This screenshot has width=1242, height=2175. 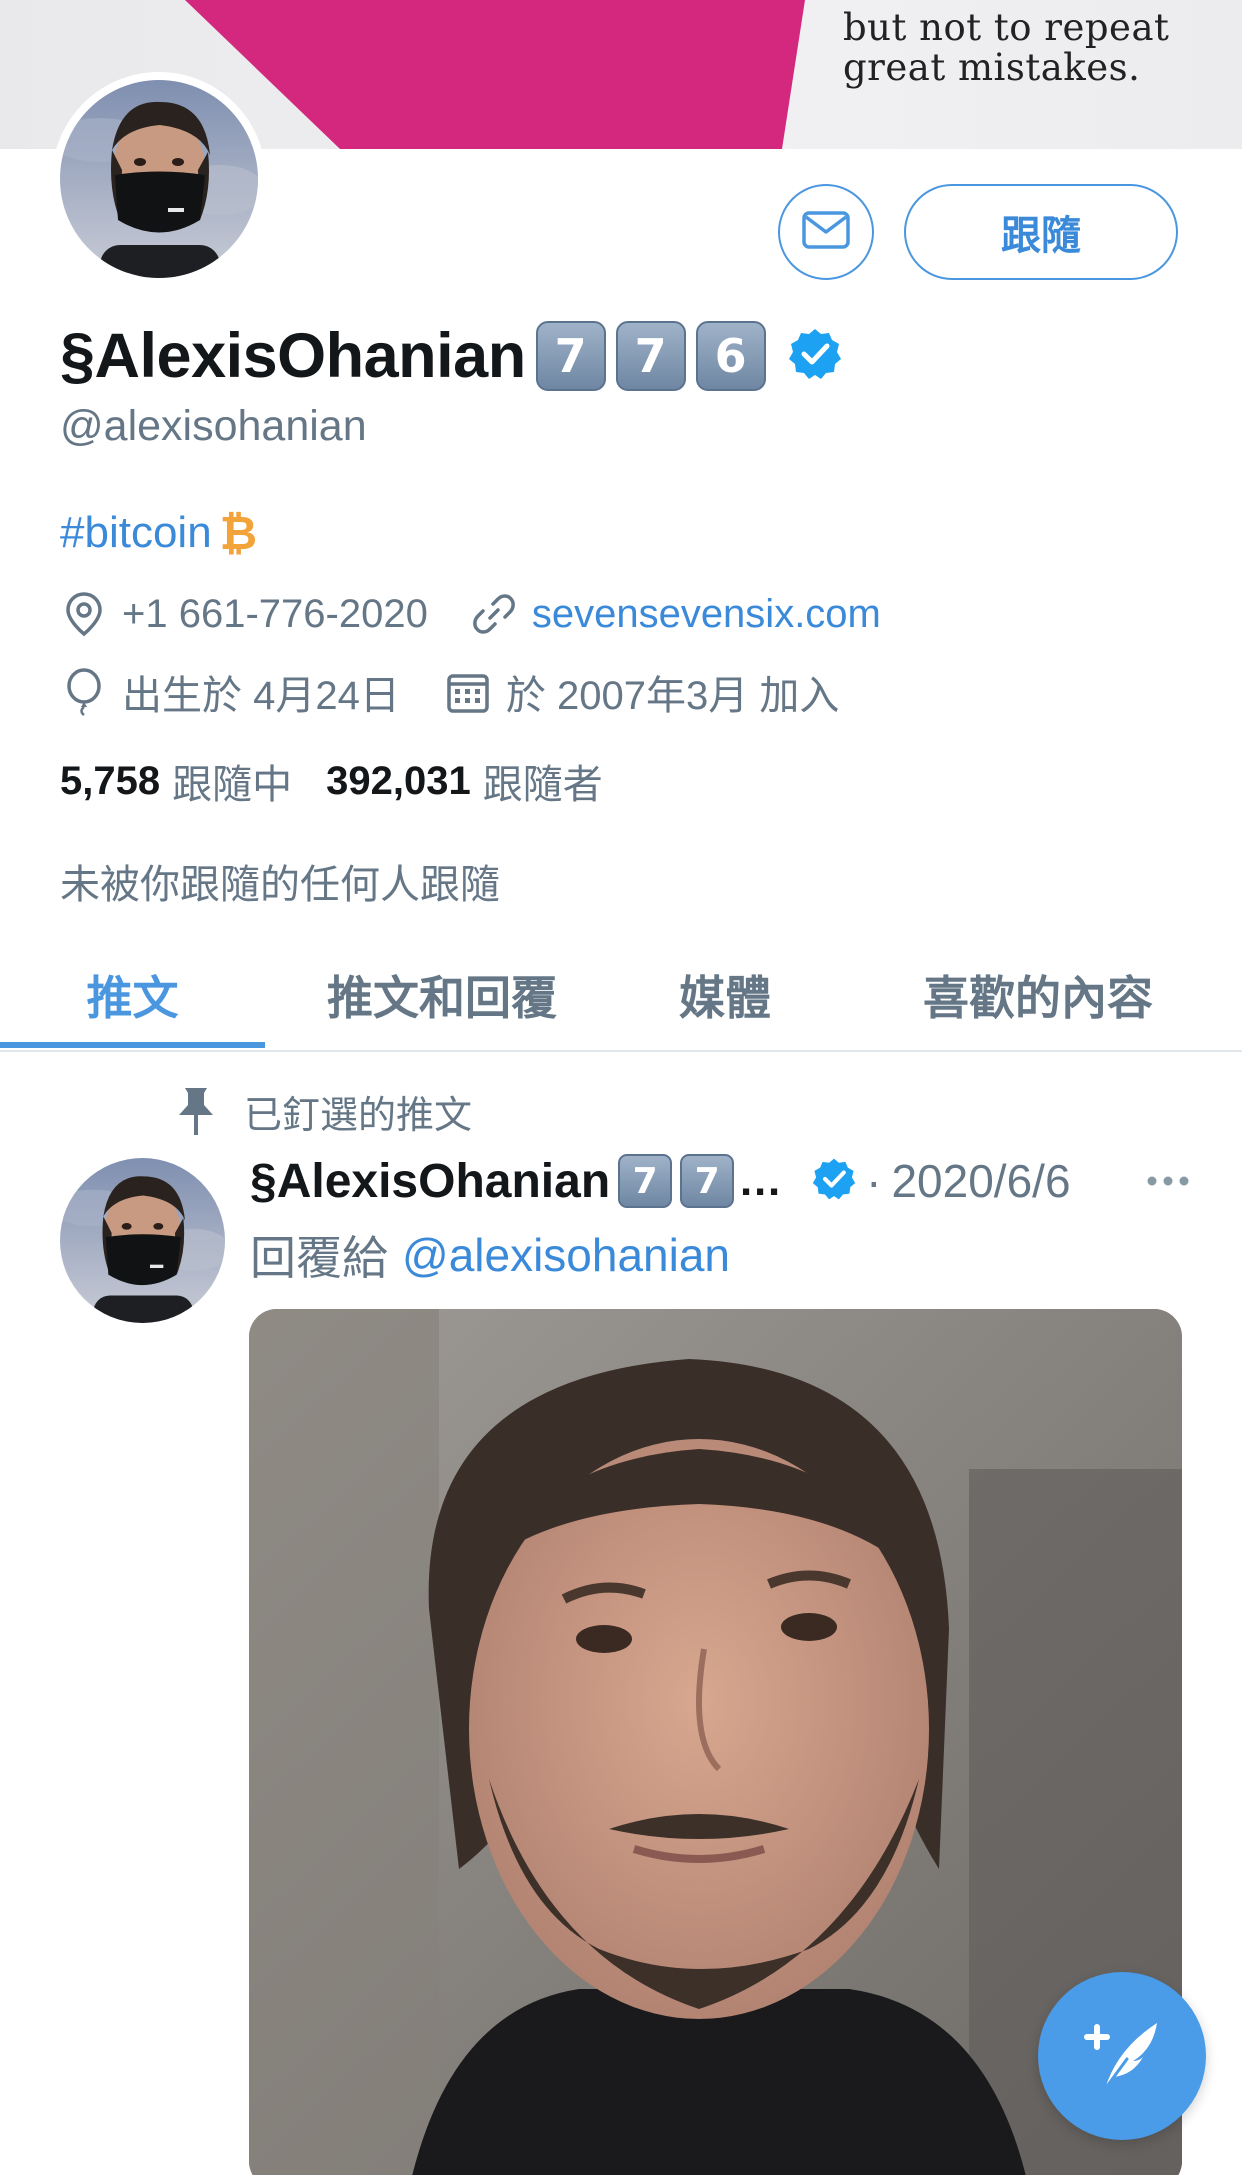 I want to click on compose-feather-icon, so click(x=1122, y=2056).